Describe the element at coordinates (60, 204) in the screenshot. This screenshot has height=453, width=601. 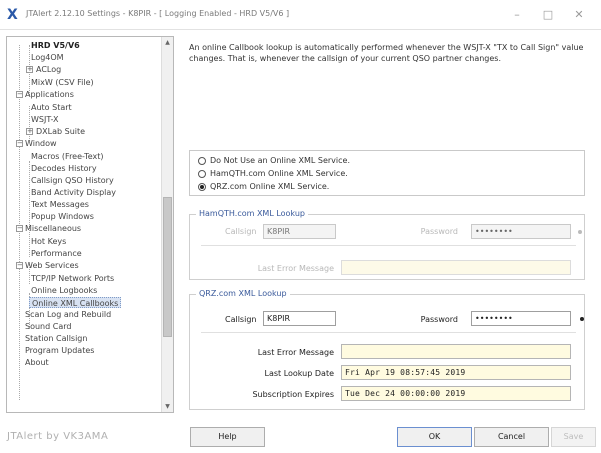
I see `tree-item-text-messages: Text Messages` at that location.